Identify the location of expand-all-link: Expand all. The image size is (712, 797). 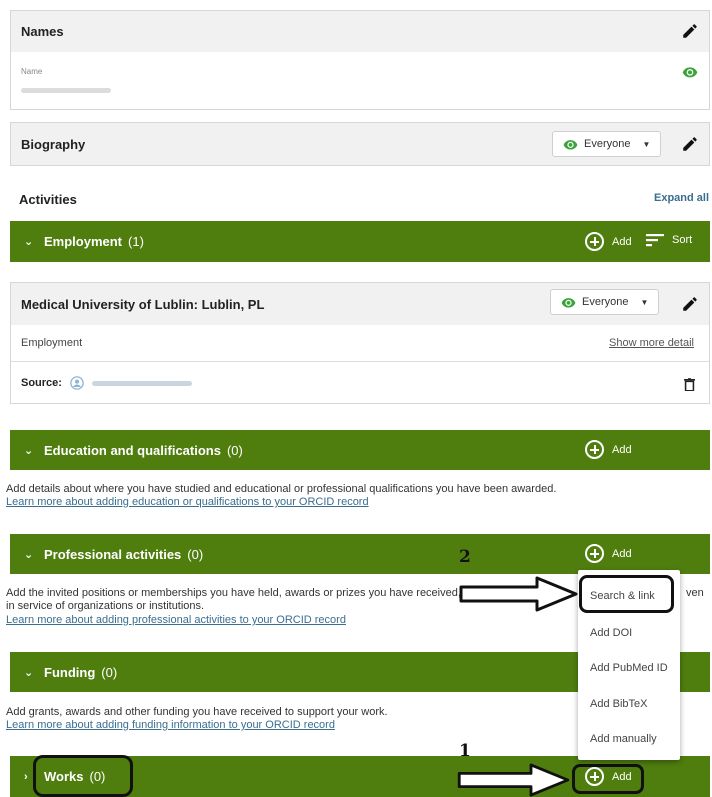
(681, 198).